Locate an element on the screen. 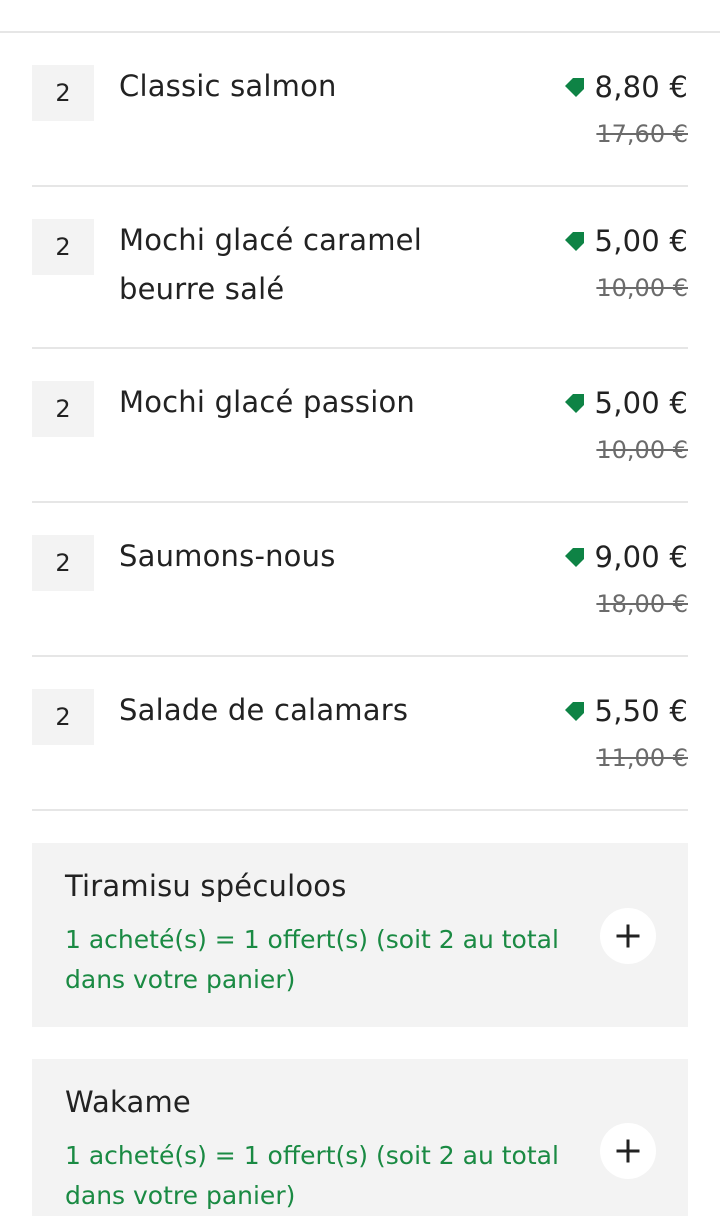 This screenshot has width=720, height=1216. price-row: 9,00 € is located at coordinates (625, 556).